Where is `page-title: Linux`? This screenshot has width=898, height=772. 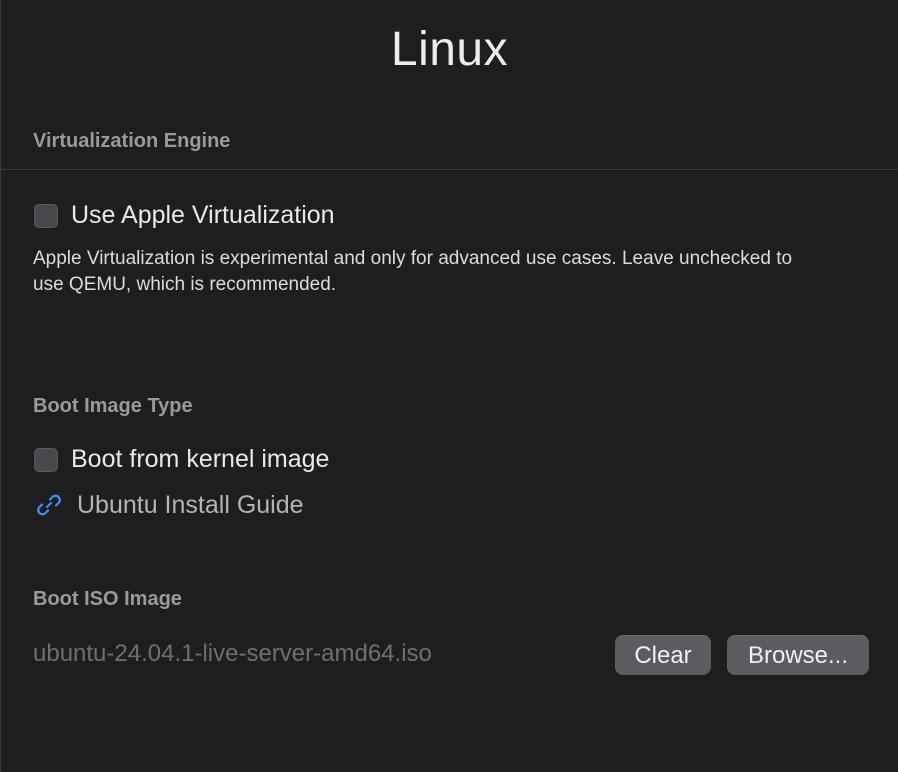
page-title: Linux is located at coordinates (449, 49).